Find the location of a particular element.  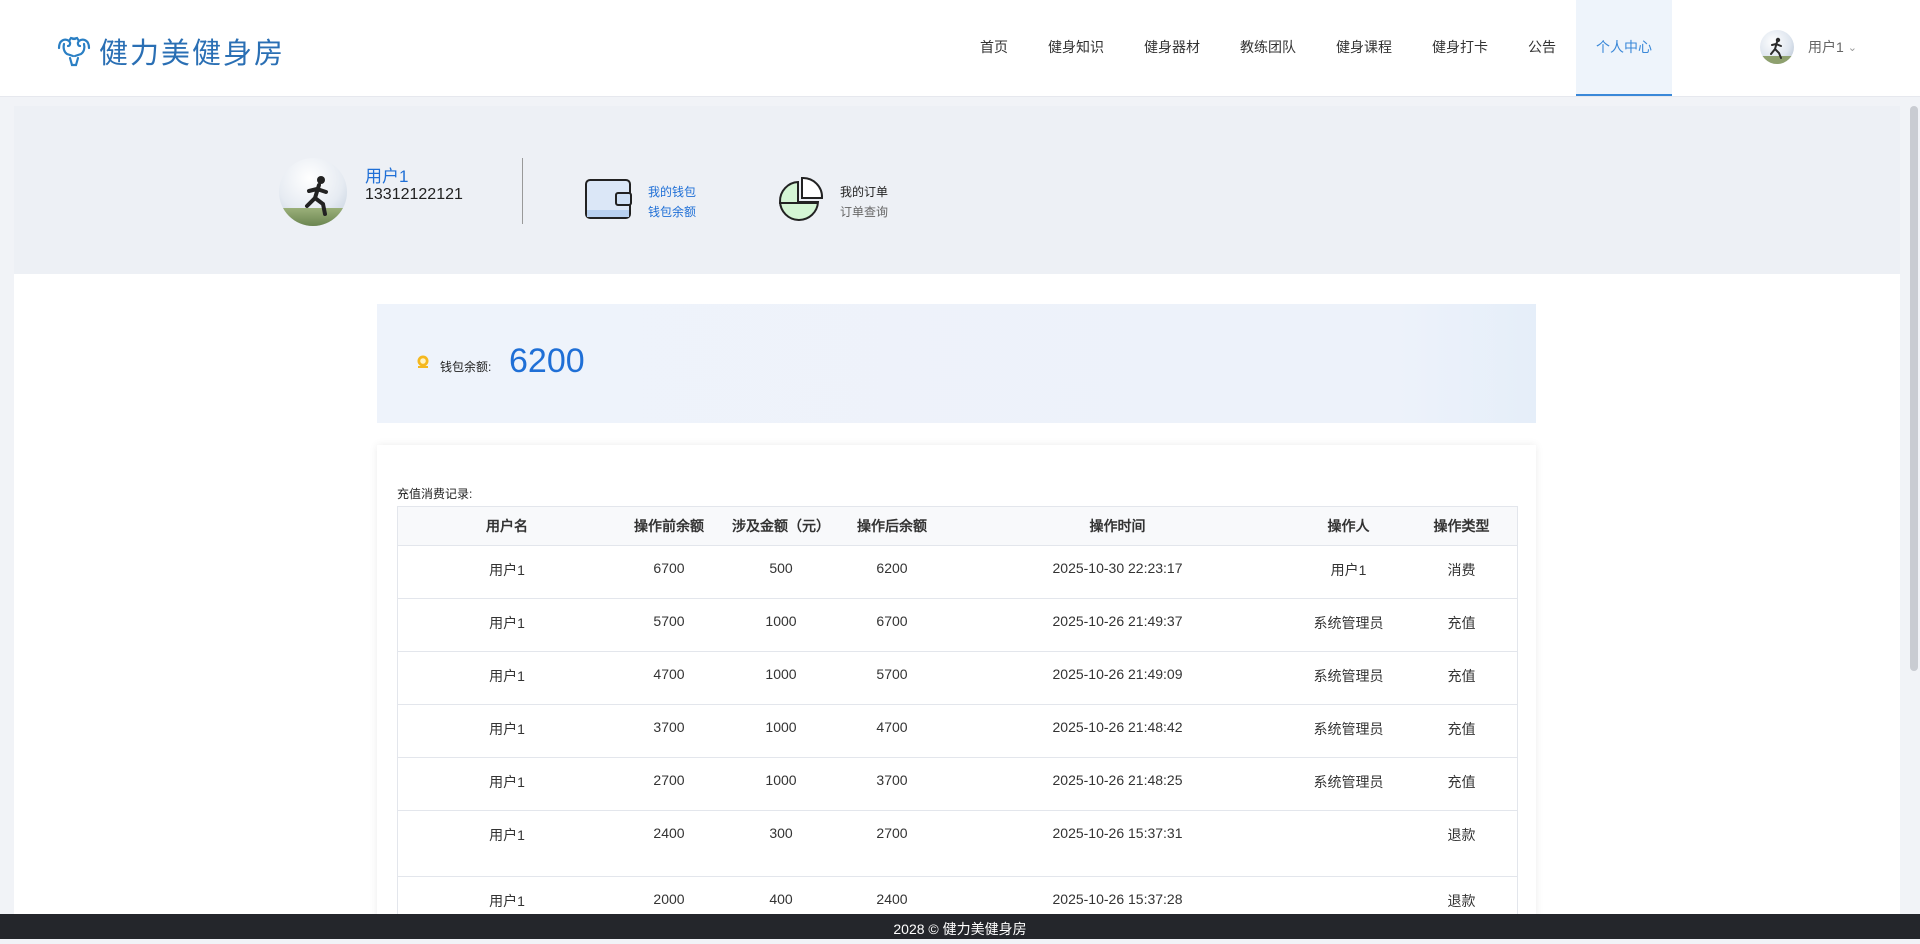

cell-balance-after: 5700 is located at coordinates (892, 674).